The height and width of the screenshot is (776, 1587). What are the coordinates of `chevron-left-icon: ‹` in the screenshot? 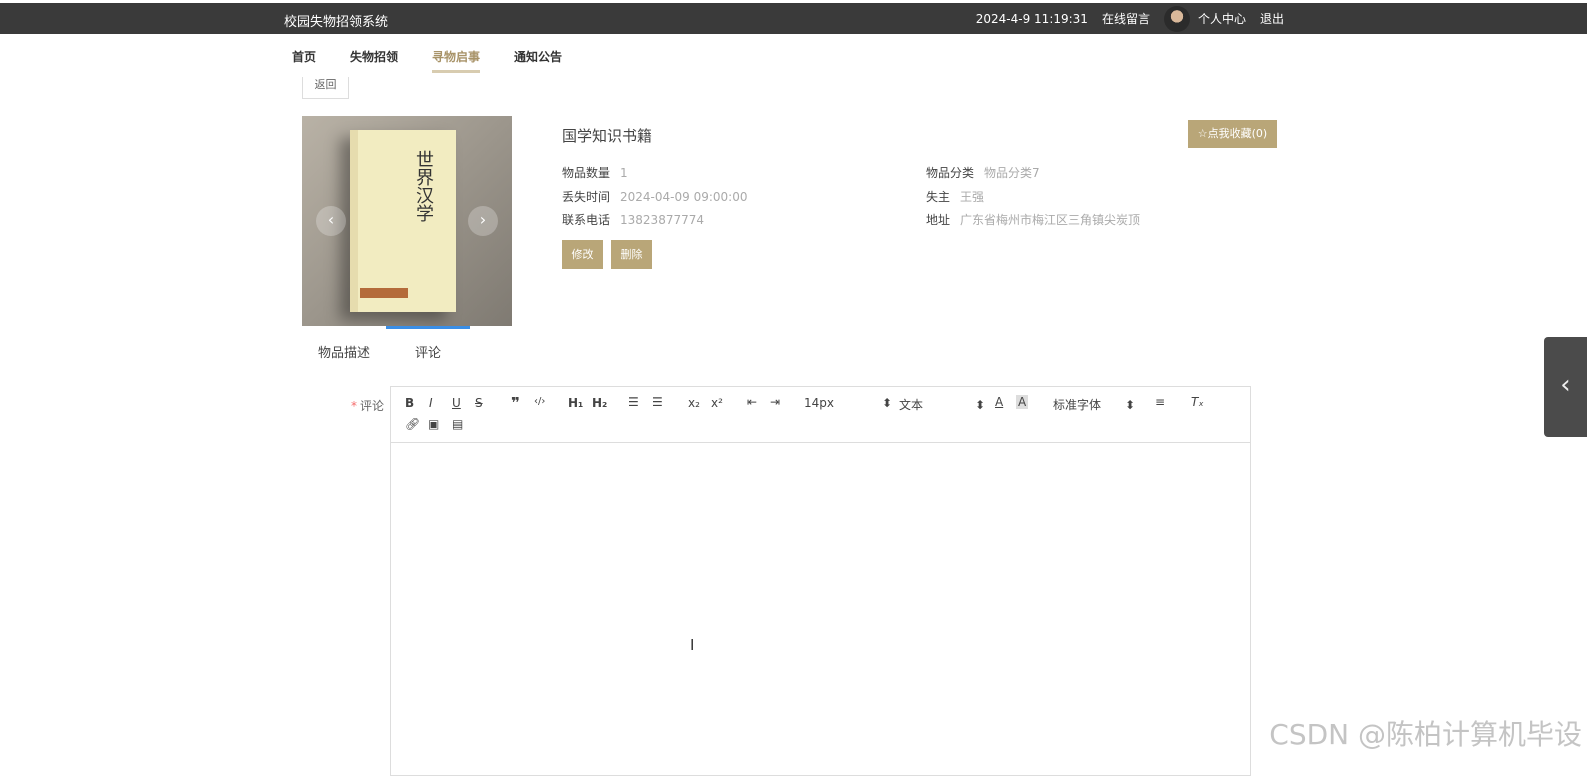 It's located at (1565, 385).